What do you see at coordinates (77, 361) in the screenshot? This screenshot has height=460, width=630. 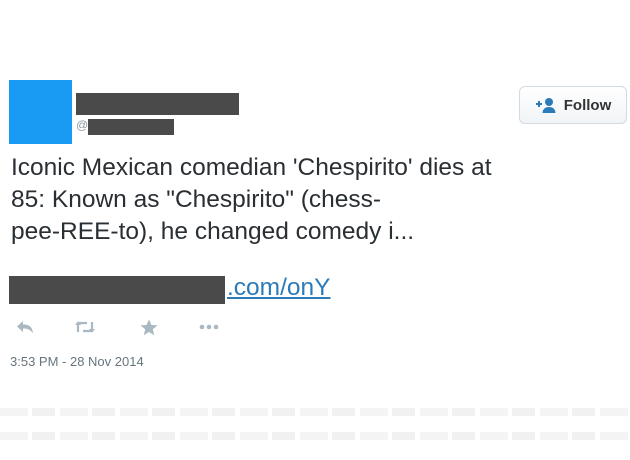 I see `tweet-timestamp: 3:53 PM - 28 Nov 2014` at bounding box center [77, 361].